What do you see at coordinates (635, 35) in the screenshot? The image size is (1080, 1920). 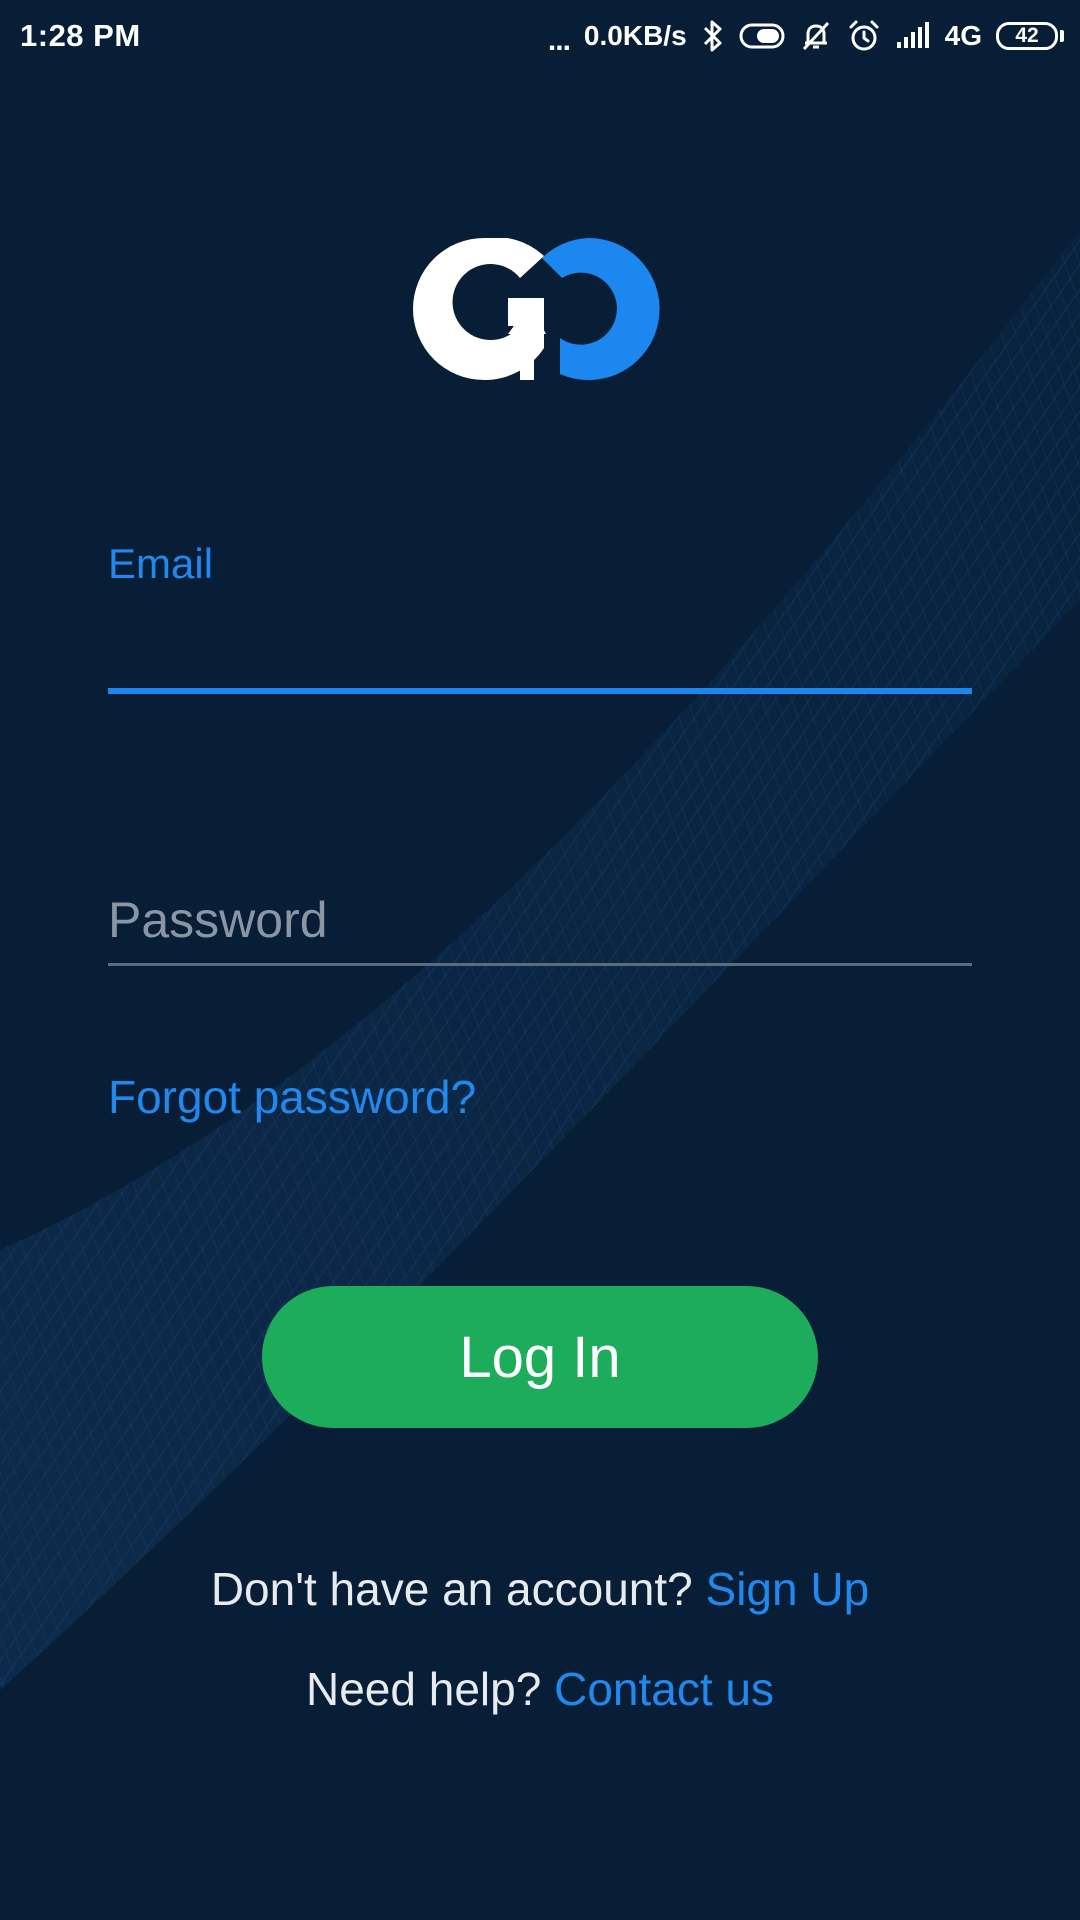 I see `data-speed: 0.0KB/s` at bounding box center [635, 35].